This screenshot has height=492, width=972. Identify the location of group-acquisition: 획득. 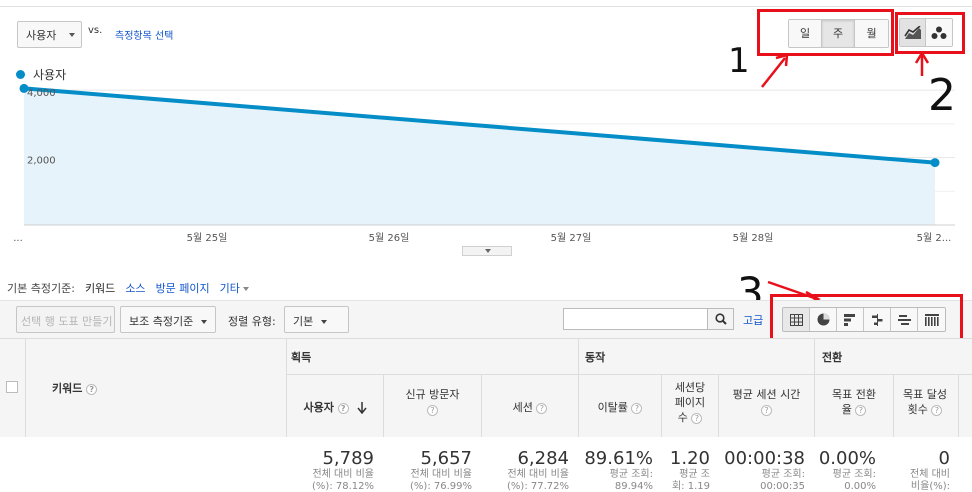
(301, 357).